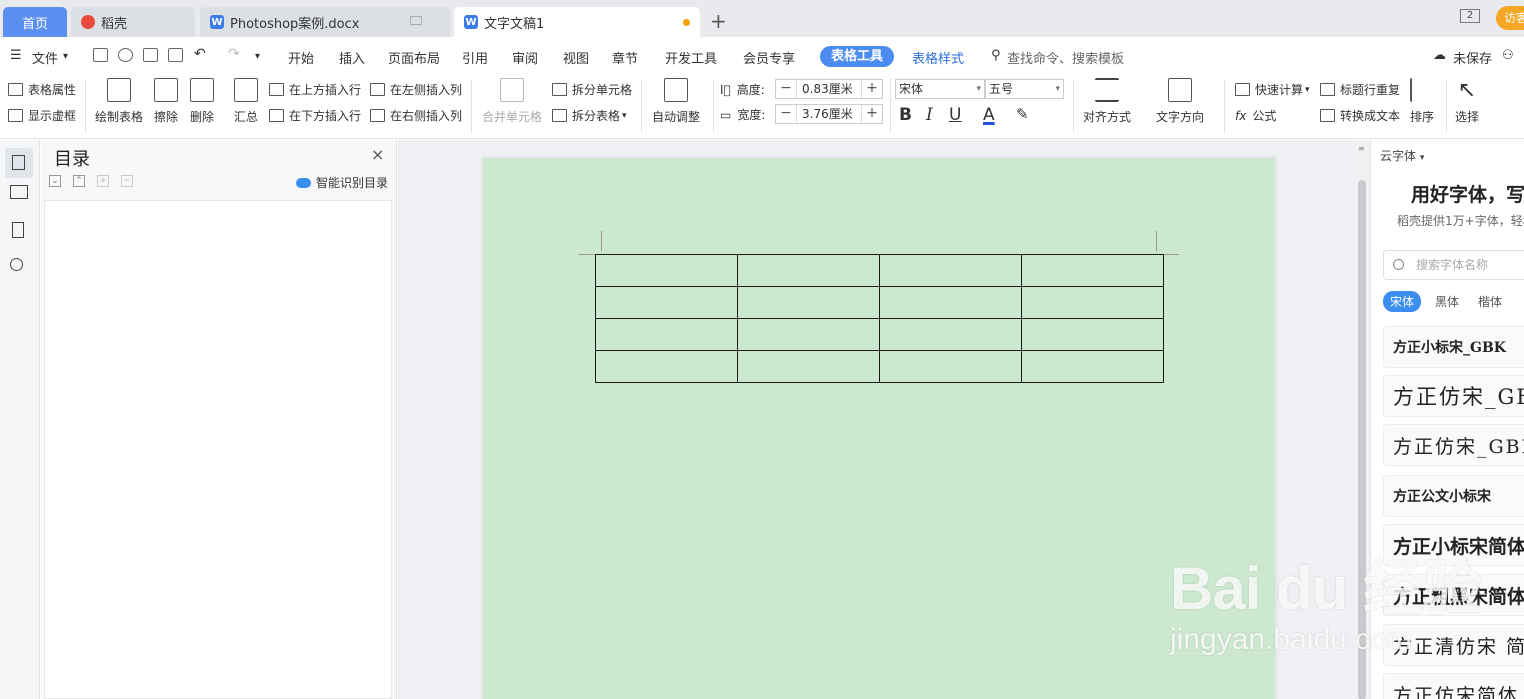 This screenshot has height=699, width=1524. I want to click on formula-button: fx 公式, so click(1255, 115).